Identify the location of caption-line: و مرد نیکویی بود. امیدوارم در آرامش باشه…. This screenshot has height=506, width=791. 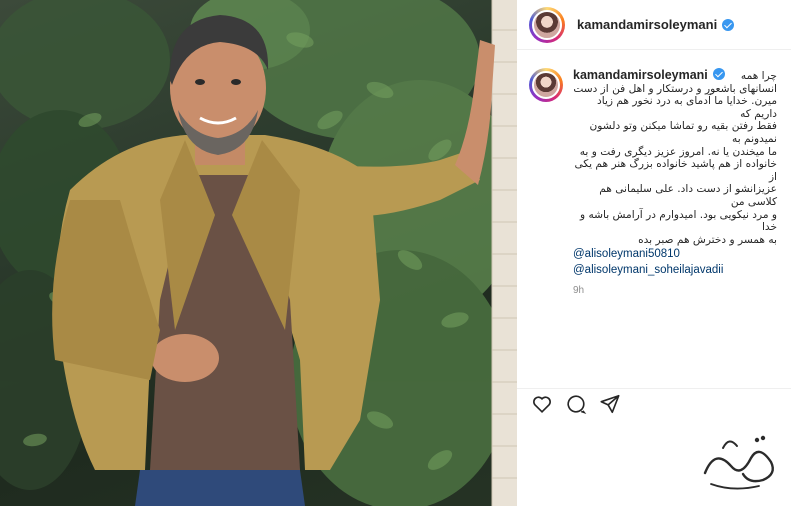
(678, 221).